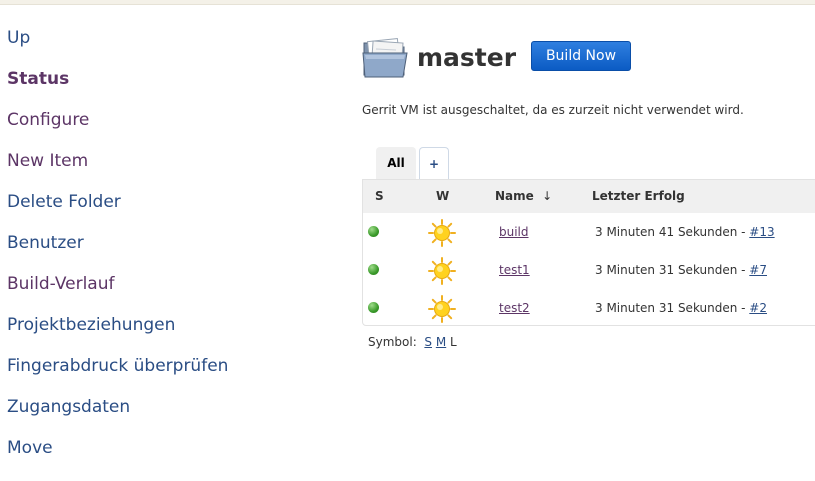 This screenshot has width=815, height=481. Describe the element at coordinates (514, 270) in the screenshot. I see `job-link-test1: test1` at that location.